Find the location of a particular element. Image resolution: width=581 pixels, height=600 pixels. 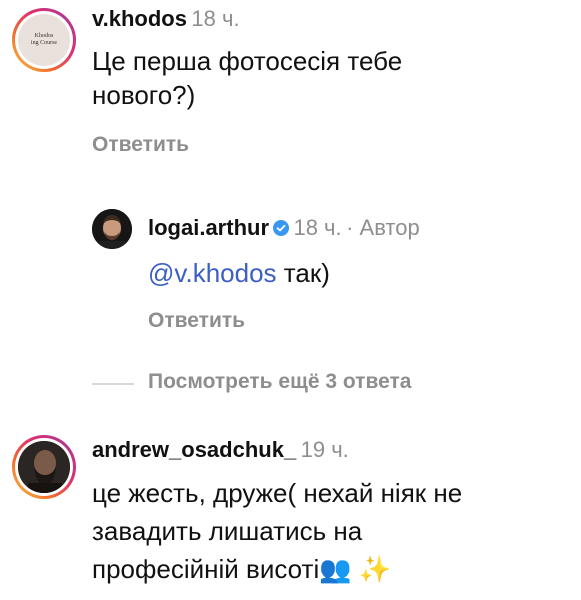

username: v.khodos is located at coordinates (139, 18).